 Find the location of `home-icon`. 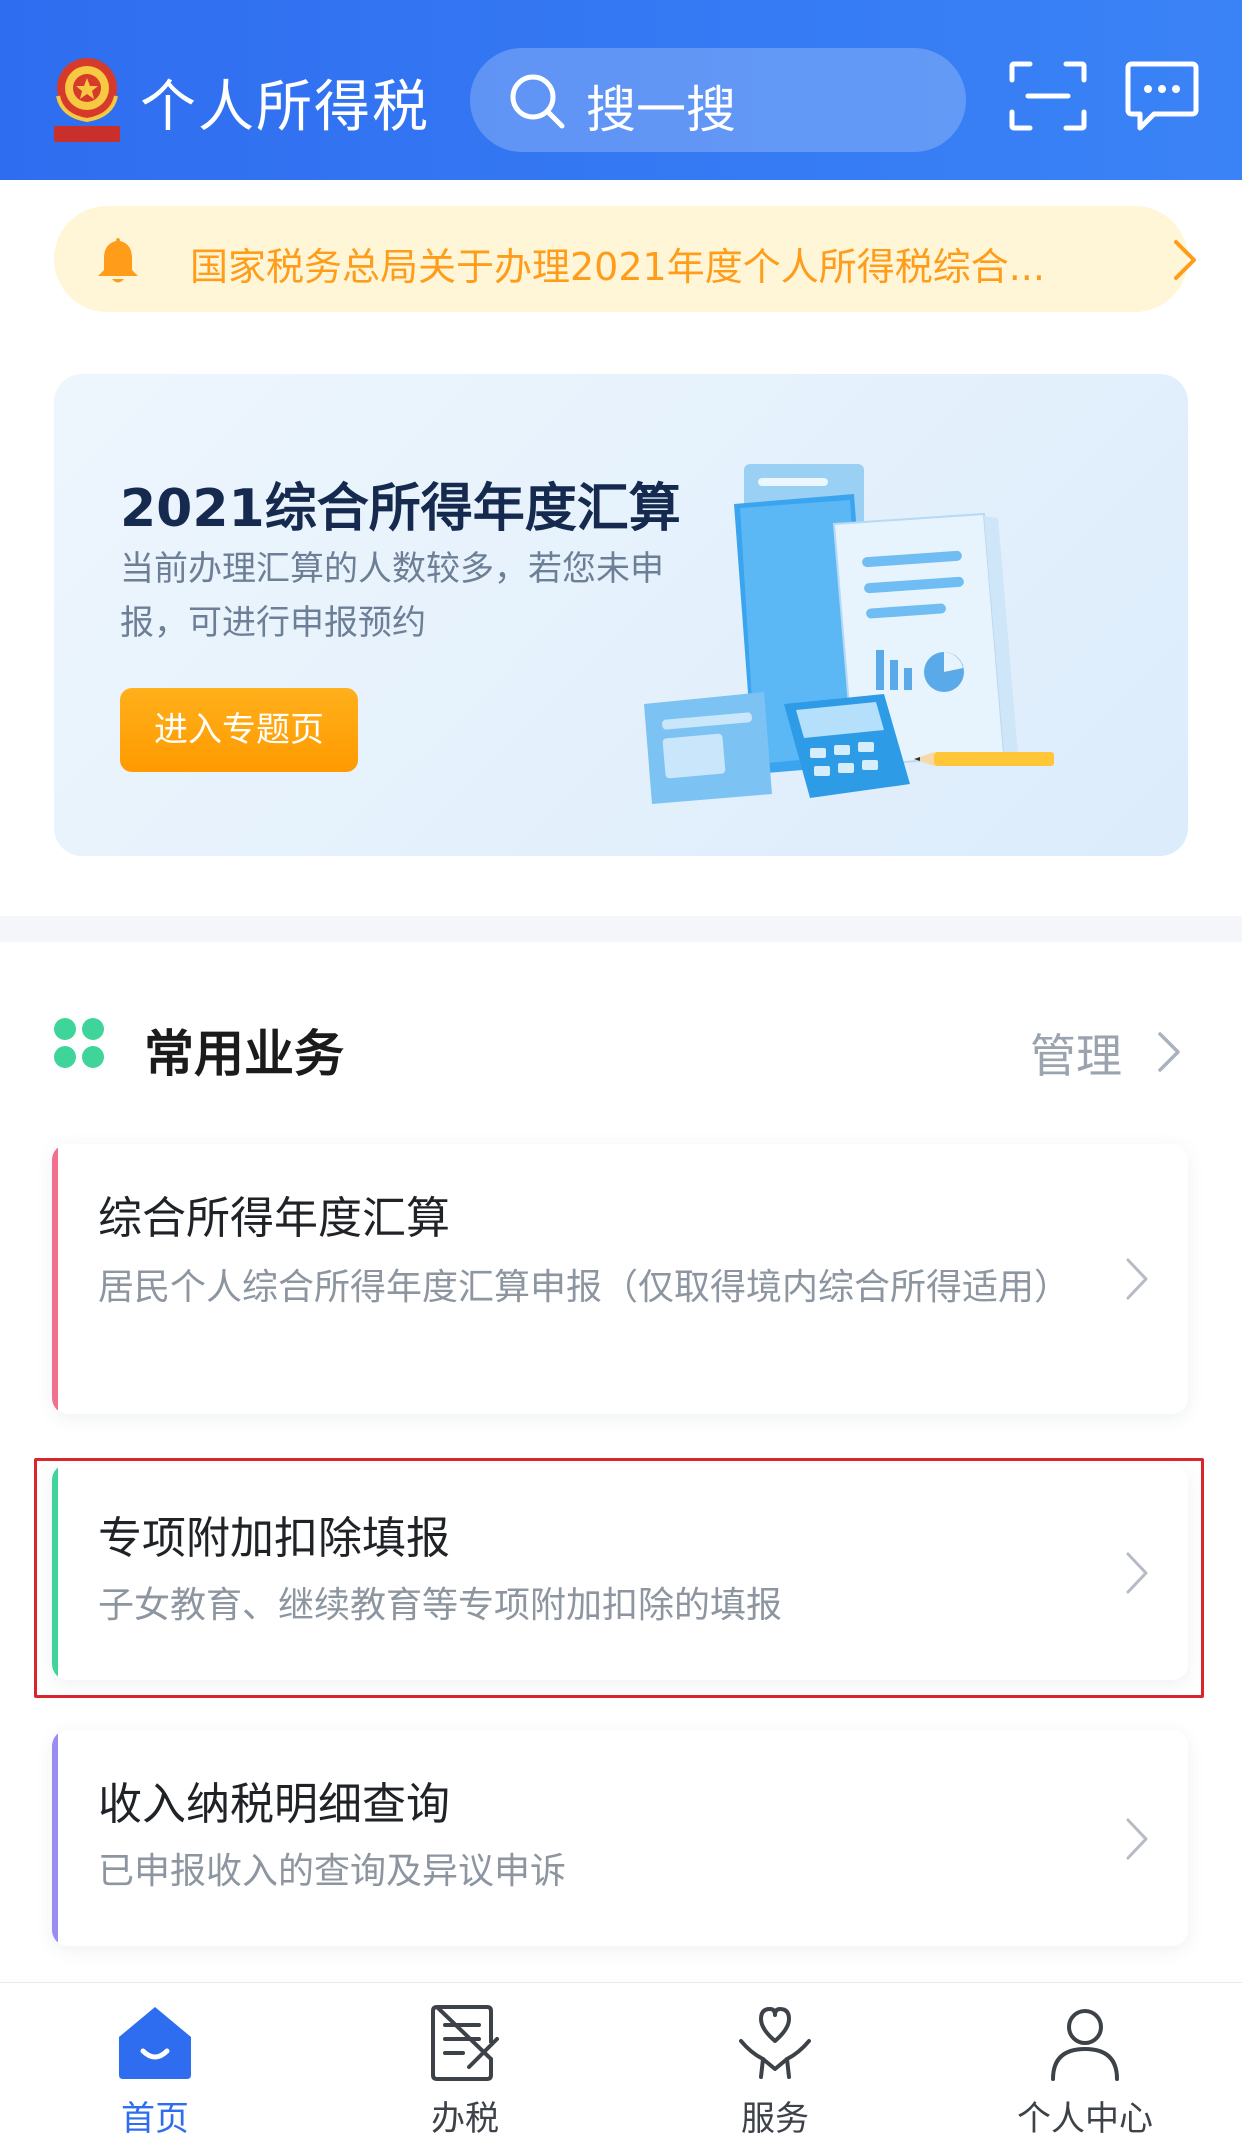

home-icon is located at coordinates (155, 2043).